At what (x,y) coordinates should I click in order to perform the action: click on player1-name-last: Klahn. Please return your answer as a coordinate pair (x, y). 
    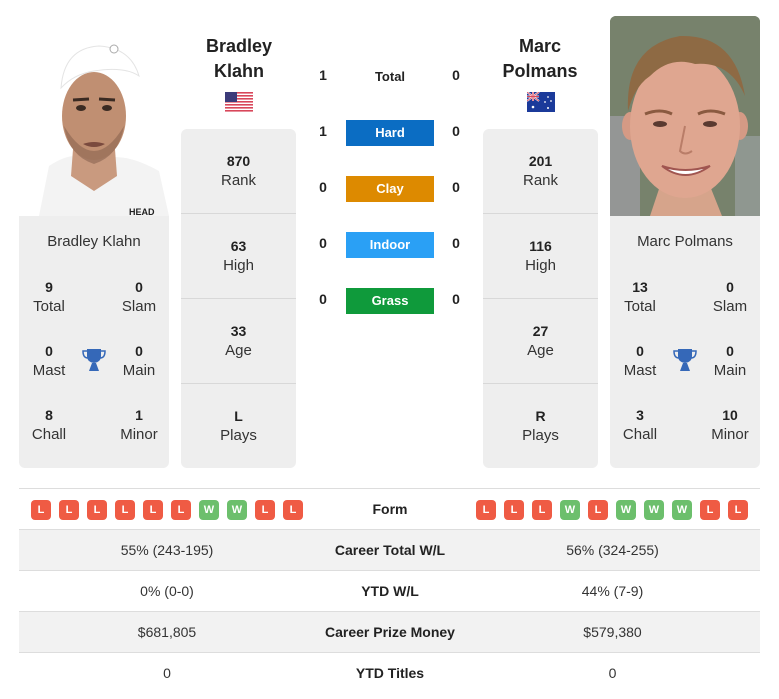
    Looking at the image, I should click on (238, 71).